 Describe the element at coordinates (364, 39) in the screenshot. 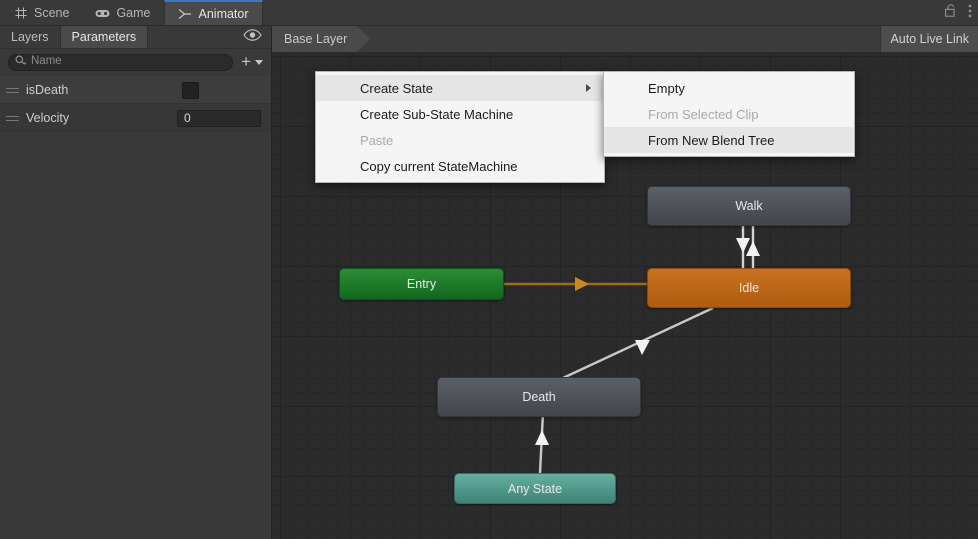

I see `breadcrumb-chevron-icon` at that location.